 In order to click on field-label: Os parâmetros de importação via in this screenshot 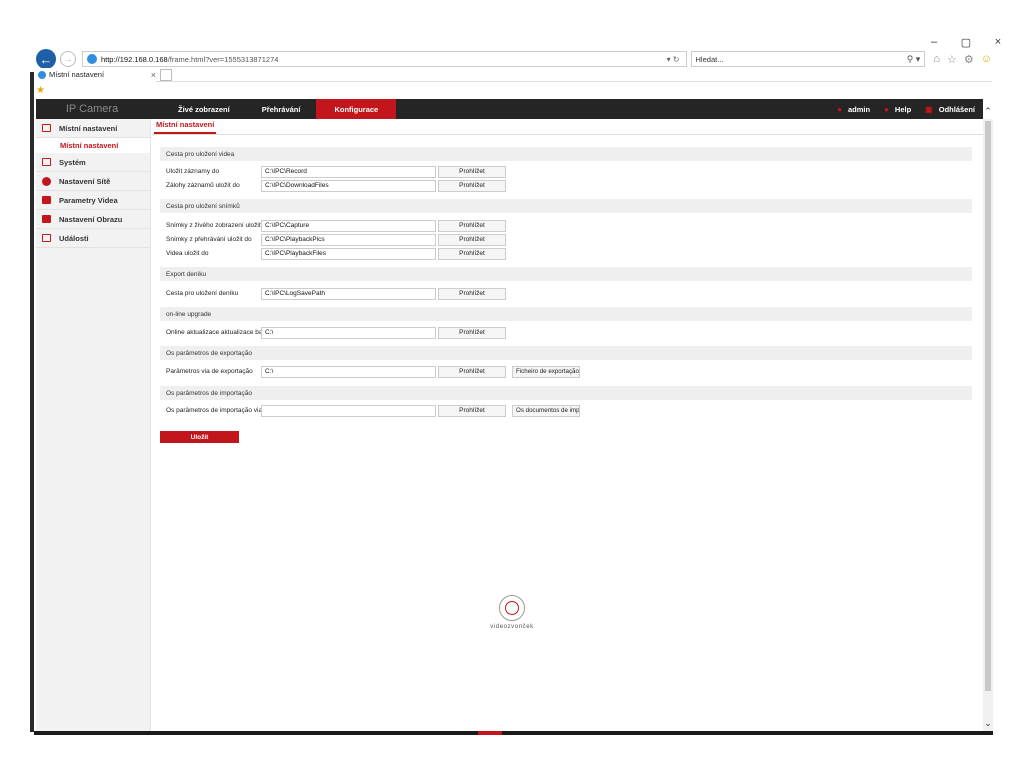, I will do `click(213, 410)`.